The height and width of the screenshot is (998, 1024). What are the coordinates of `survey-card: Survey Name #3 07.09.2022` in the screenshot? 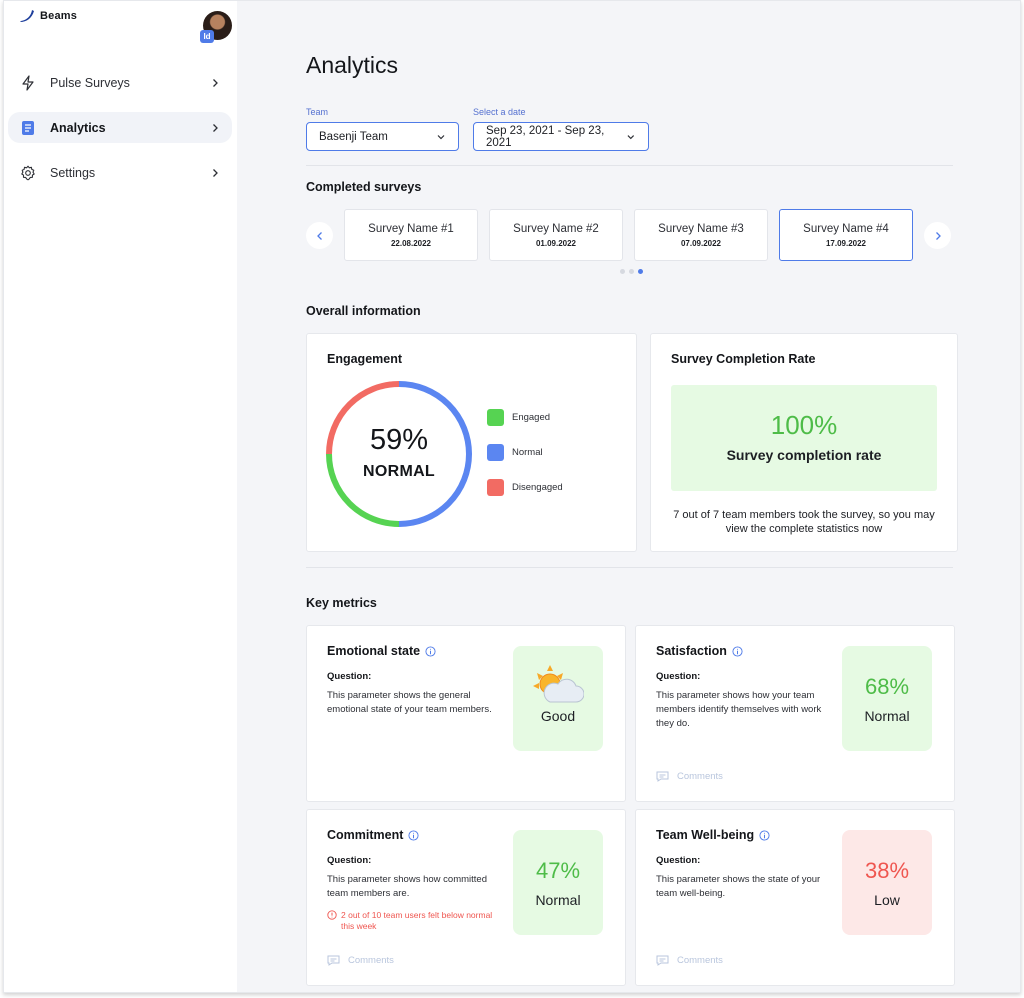 It's located at (701, 235).